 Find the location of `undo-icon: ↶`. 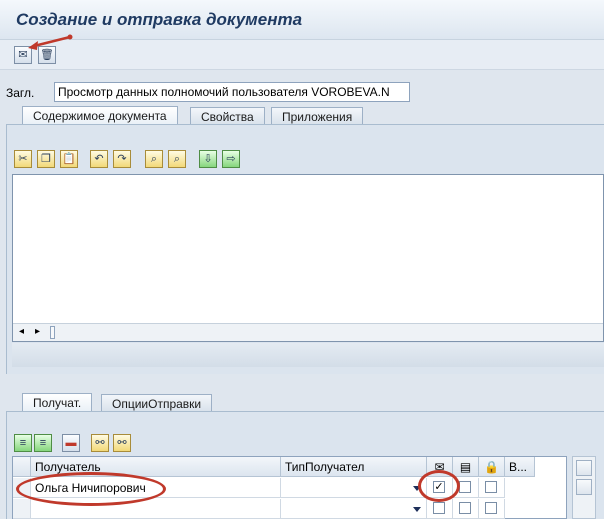

undo-icon: ↶ is located at coordinates (99, 158).